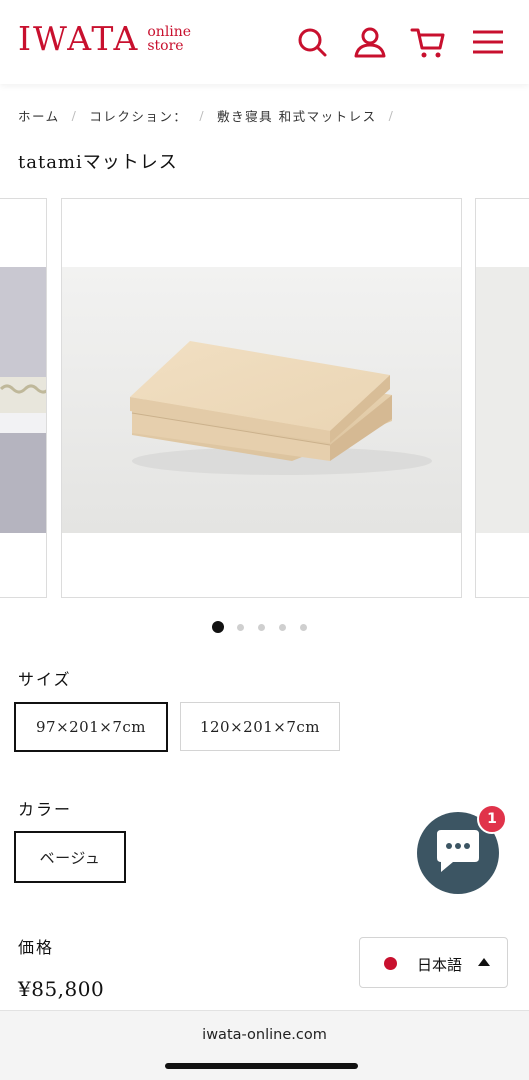 The image size is (529, 1080). Describe the element at coordinates (138, 115) in the screenshot. I see `breadcrumb-collection: コレクション：` at that location.